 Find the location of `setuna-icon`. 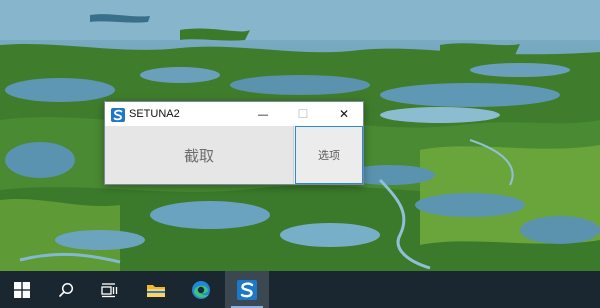

setuna-icon is located at coordinates (247, 289).